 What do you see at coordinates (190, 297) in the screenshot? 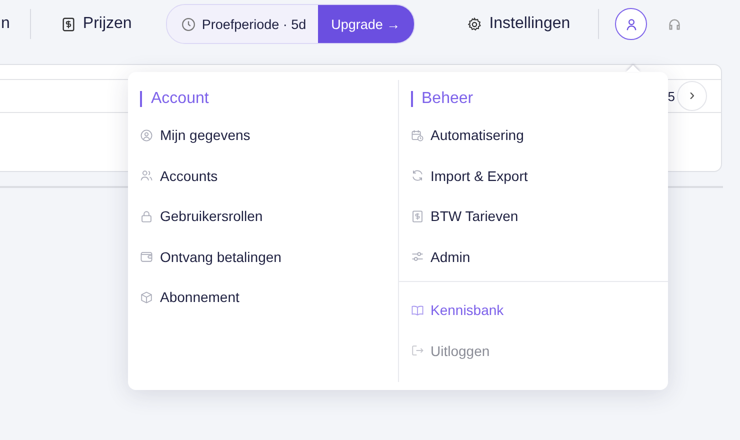
I see `menu-item: Abonnement` at bounding box center [190, 297].